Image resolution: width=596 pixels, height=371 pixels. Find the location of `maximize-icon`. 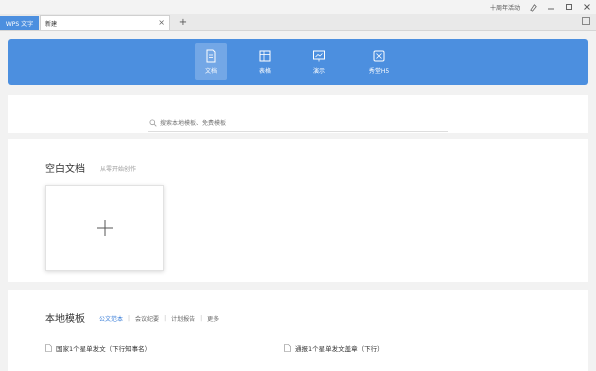

maximize-icon is located at coordinates (569, 7).